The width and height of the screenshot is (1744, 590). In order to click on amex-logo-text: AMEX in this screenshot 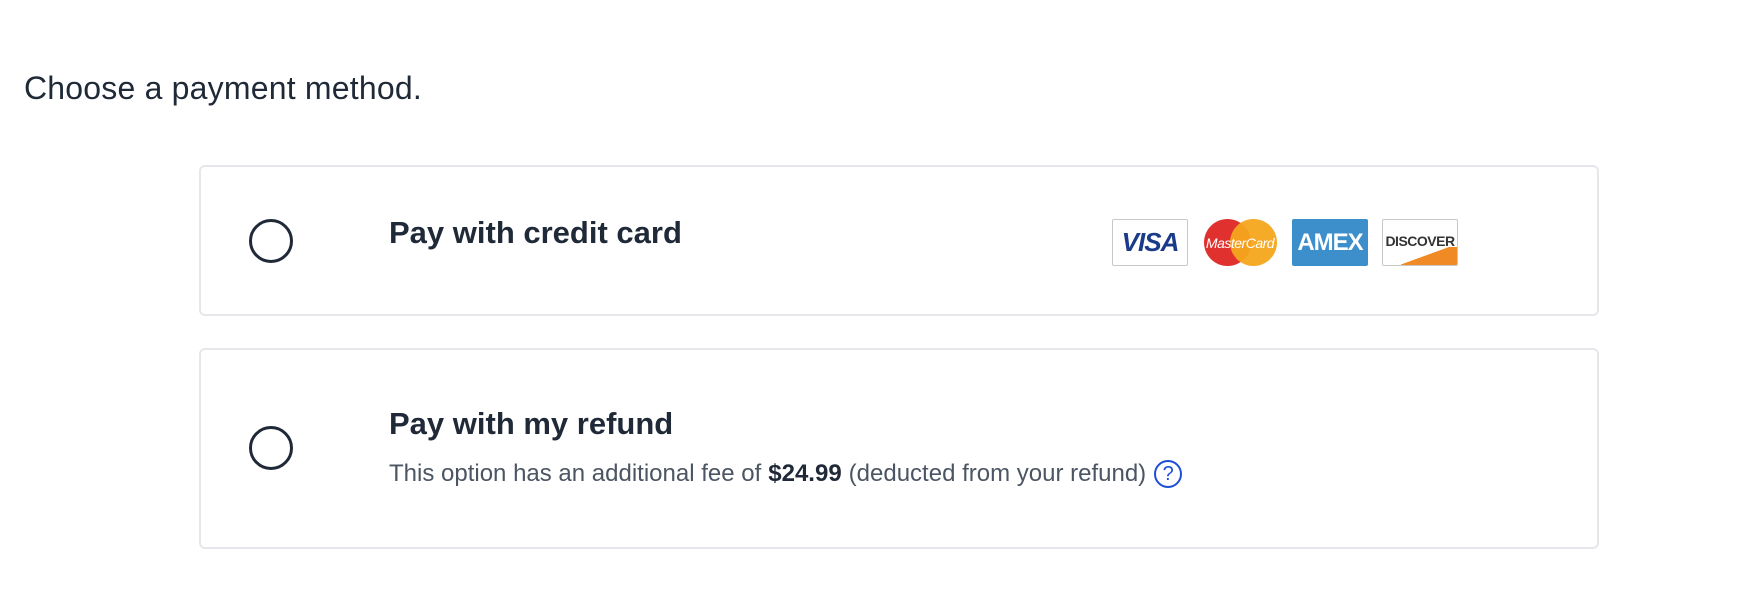, I will do `click(1330, 242)`.